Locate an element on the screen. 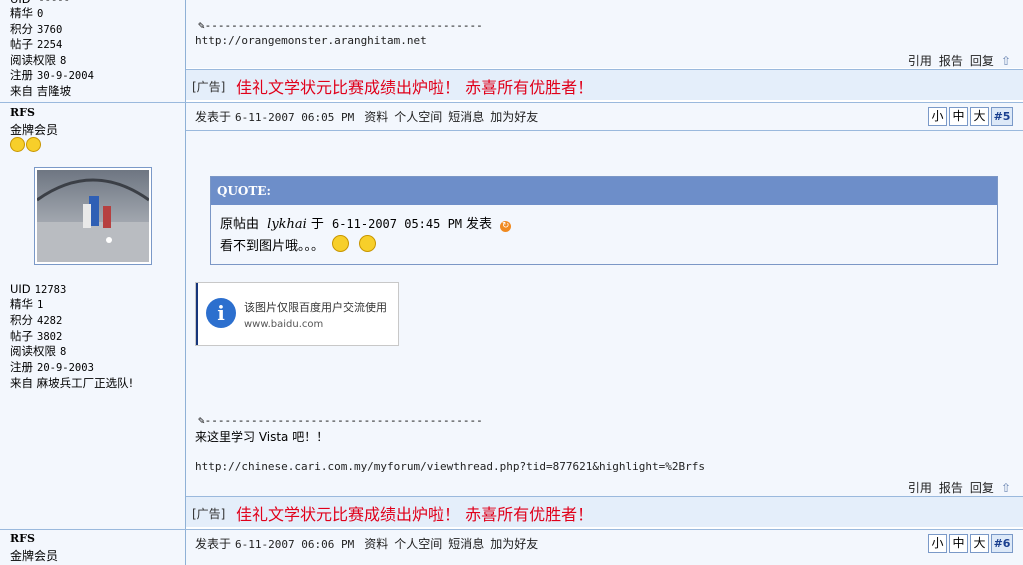  avatar is located at coordinates (93, 216).